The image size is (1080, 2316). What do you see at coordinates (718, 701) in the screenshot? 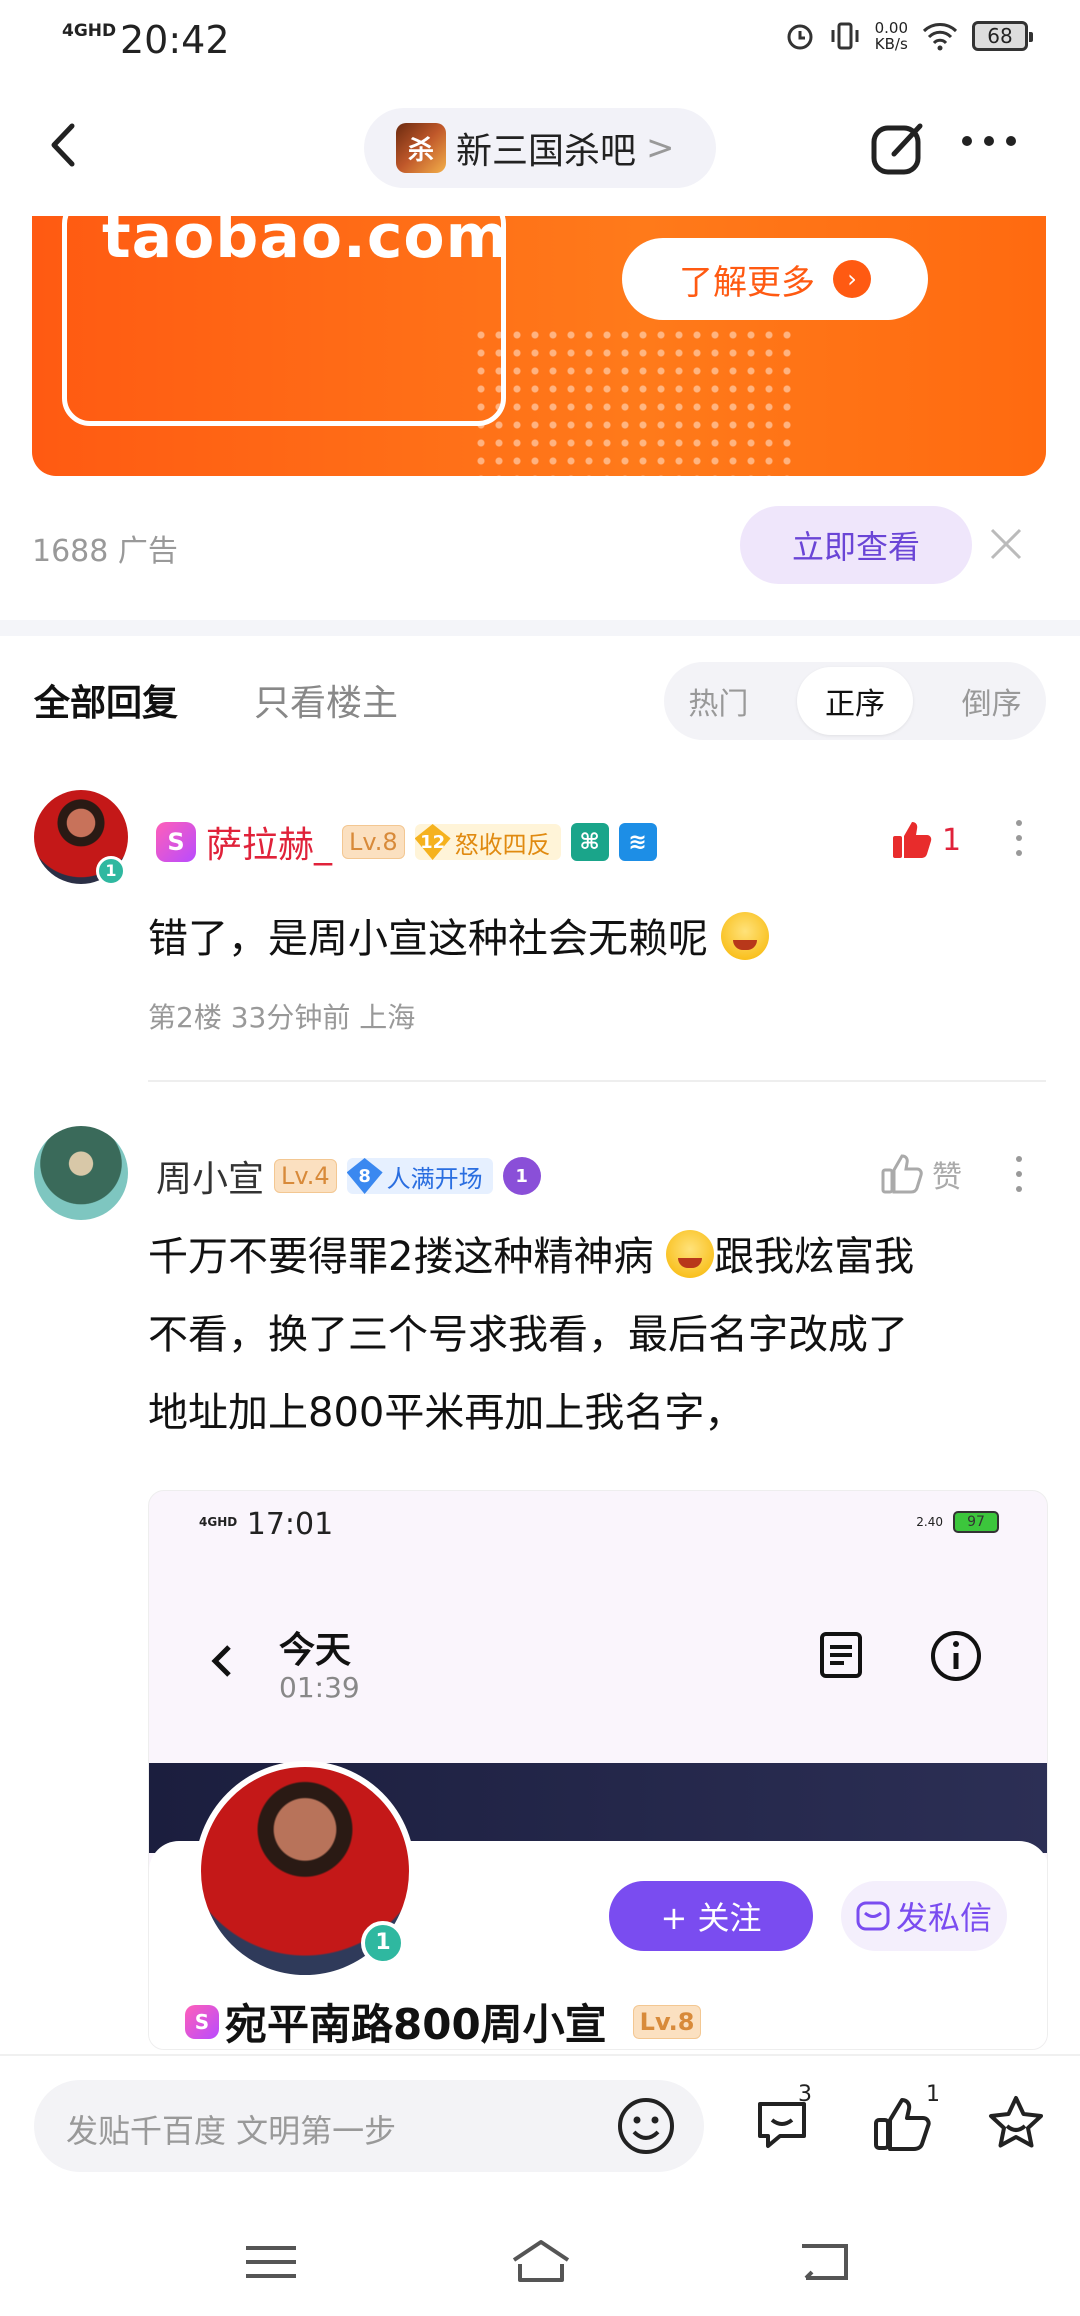
I see `sort-hot: 热门` at bounding box center [718, 701].